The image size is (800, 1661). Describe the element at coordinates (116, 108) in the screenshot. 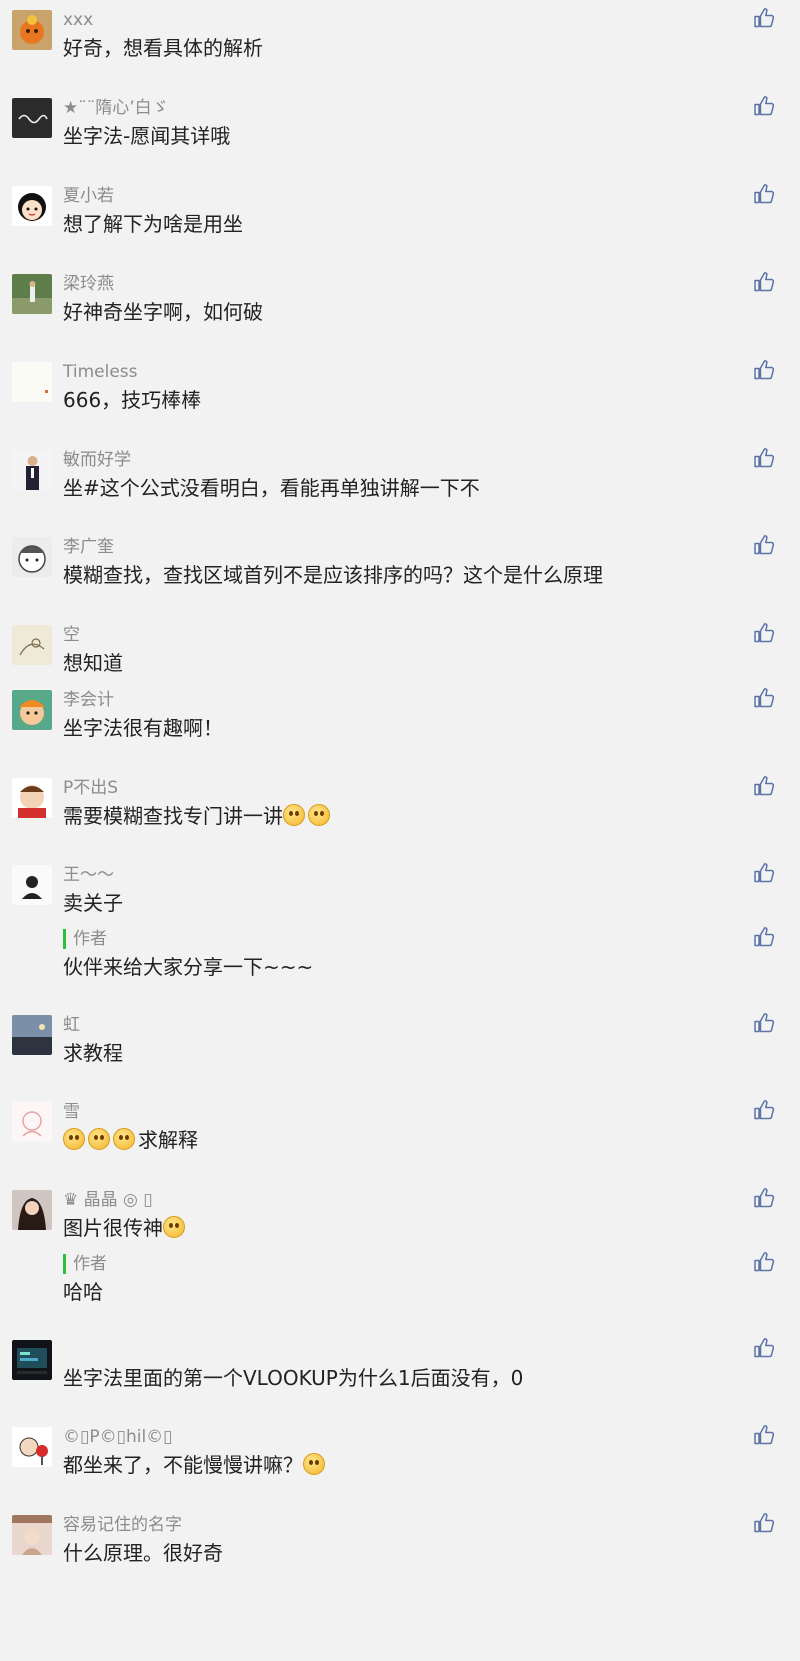

I see `comment-author-name: ★¨¨隋心’白ゞ` at that location.